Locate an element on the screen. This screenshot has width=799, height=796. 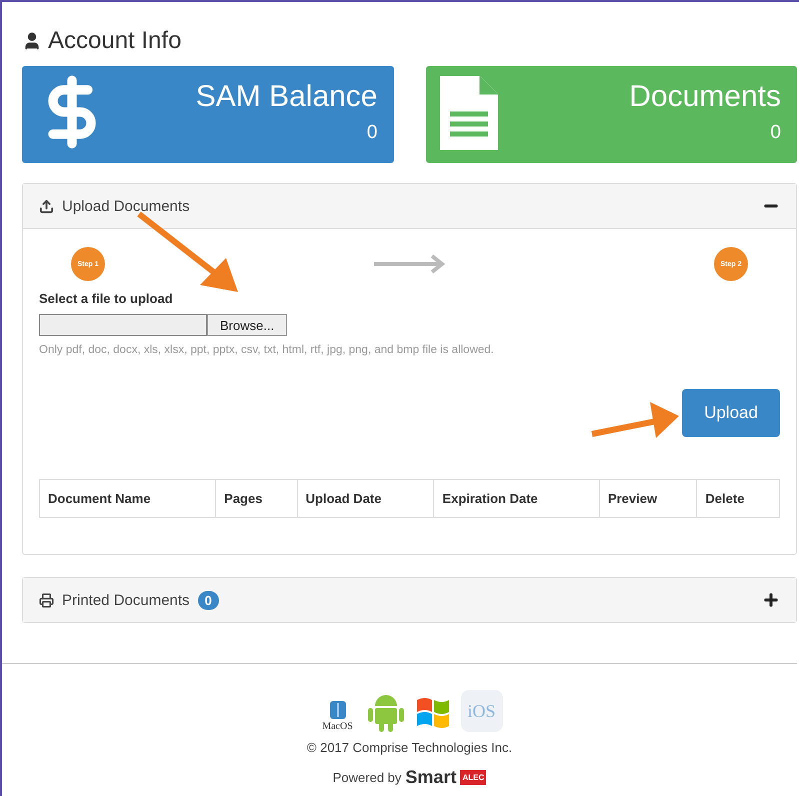
column-header: Expiration Date is located at coordinates (517, 499).